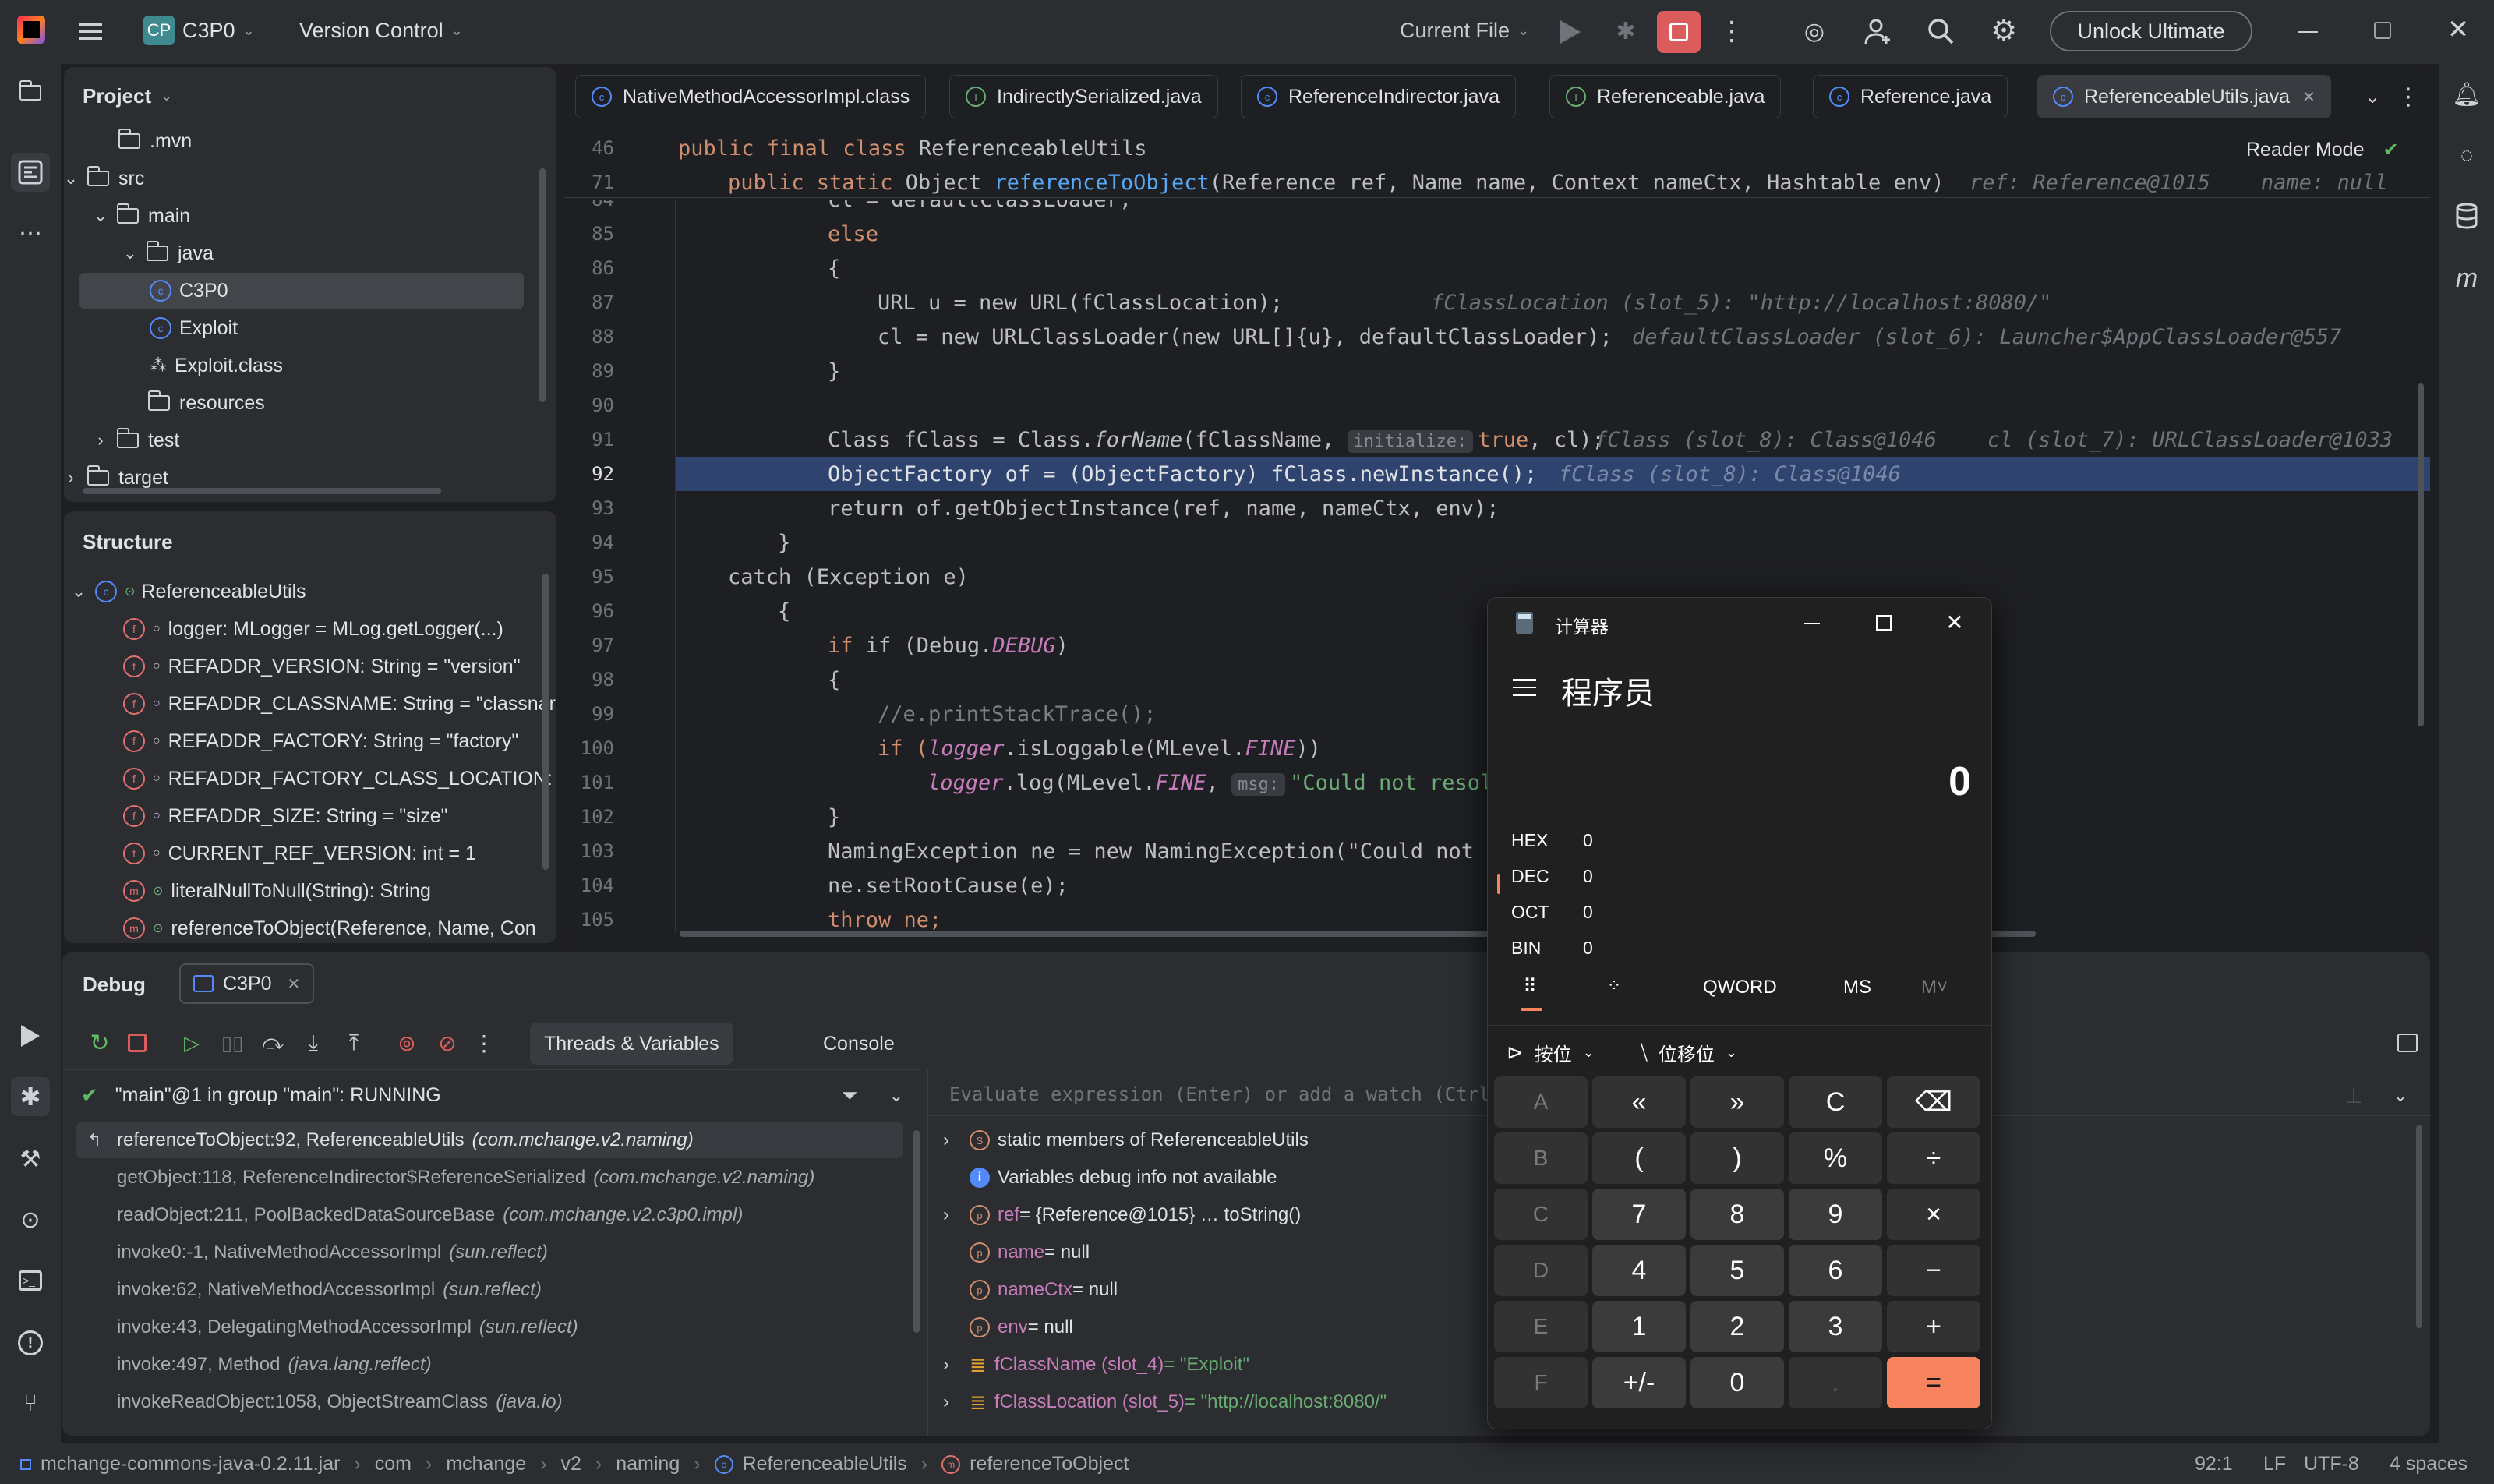 This screenshot has width=2494, height=1484. What do you see at coordinates (99, 1042) in the screenshot?
I see `rerun-icon: ↻` at bounding box center [99, 1042].